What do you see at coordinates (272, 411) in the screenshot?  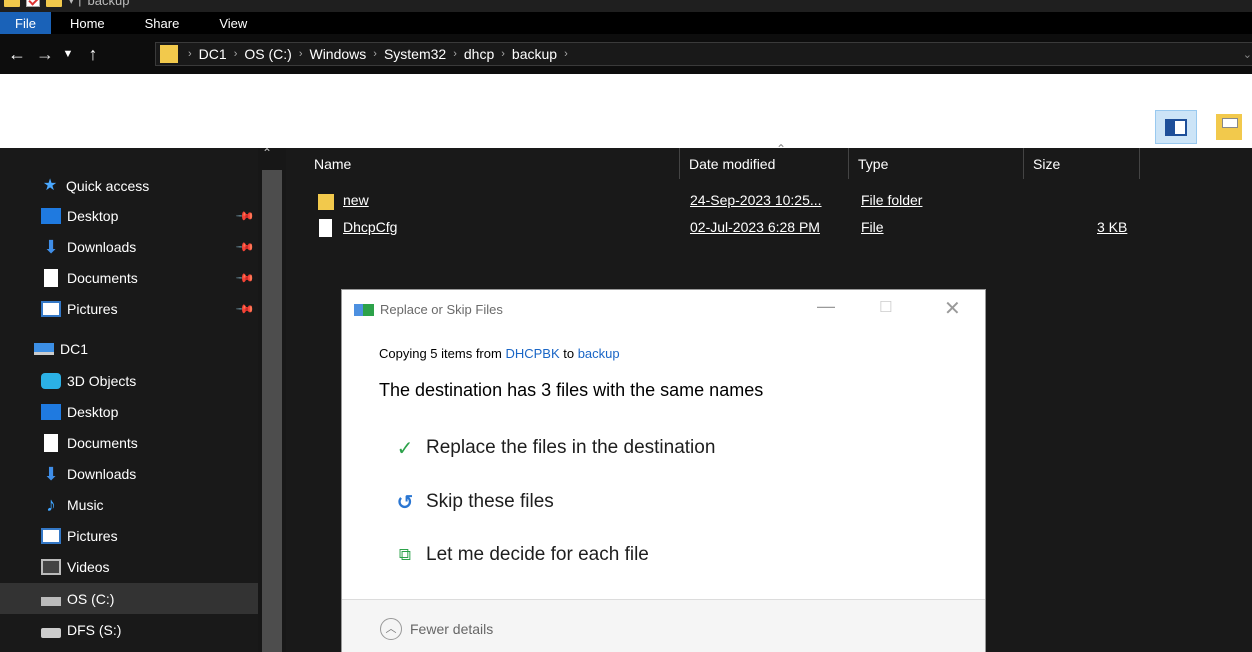 I see `nav-scrollbar-thumb` at bounding box center [272, 411].